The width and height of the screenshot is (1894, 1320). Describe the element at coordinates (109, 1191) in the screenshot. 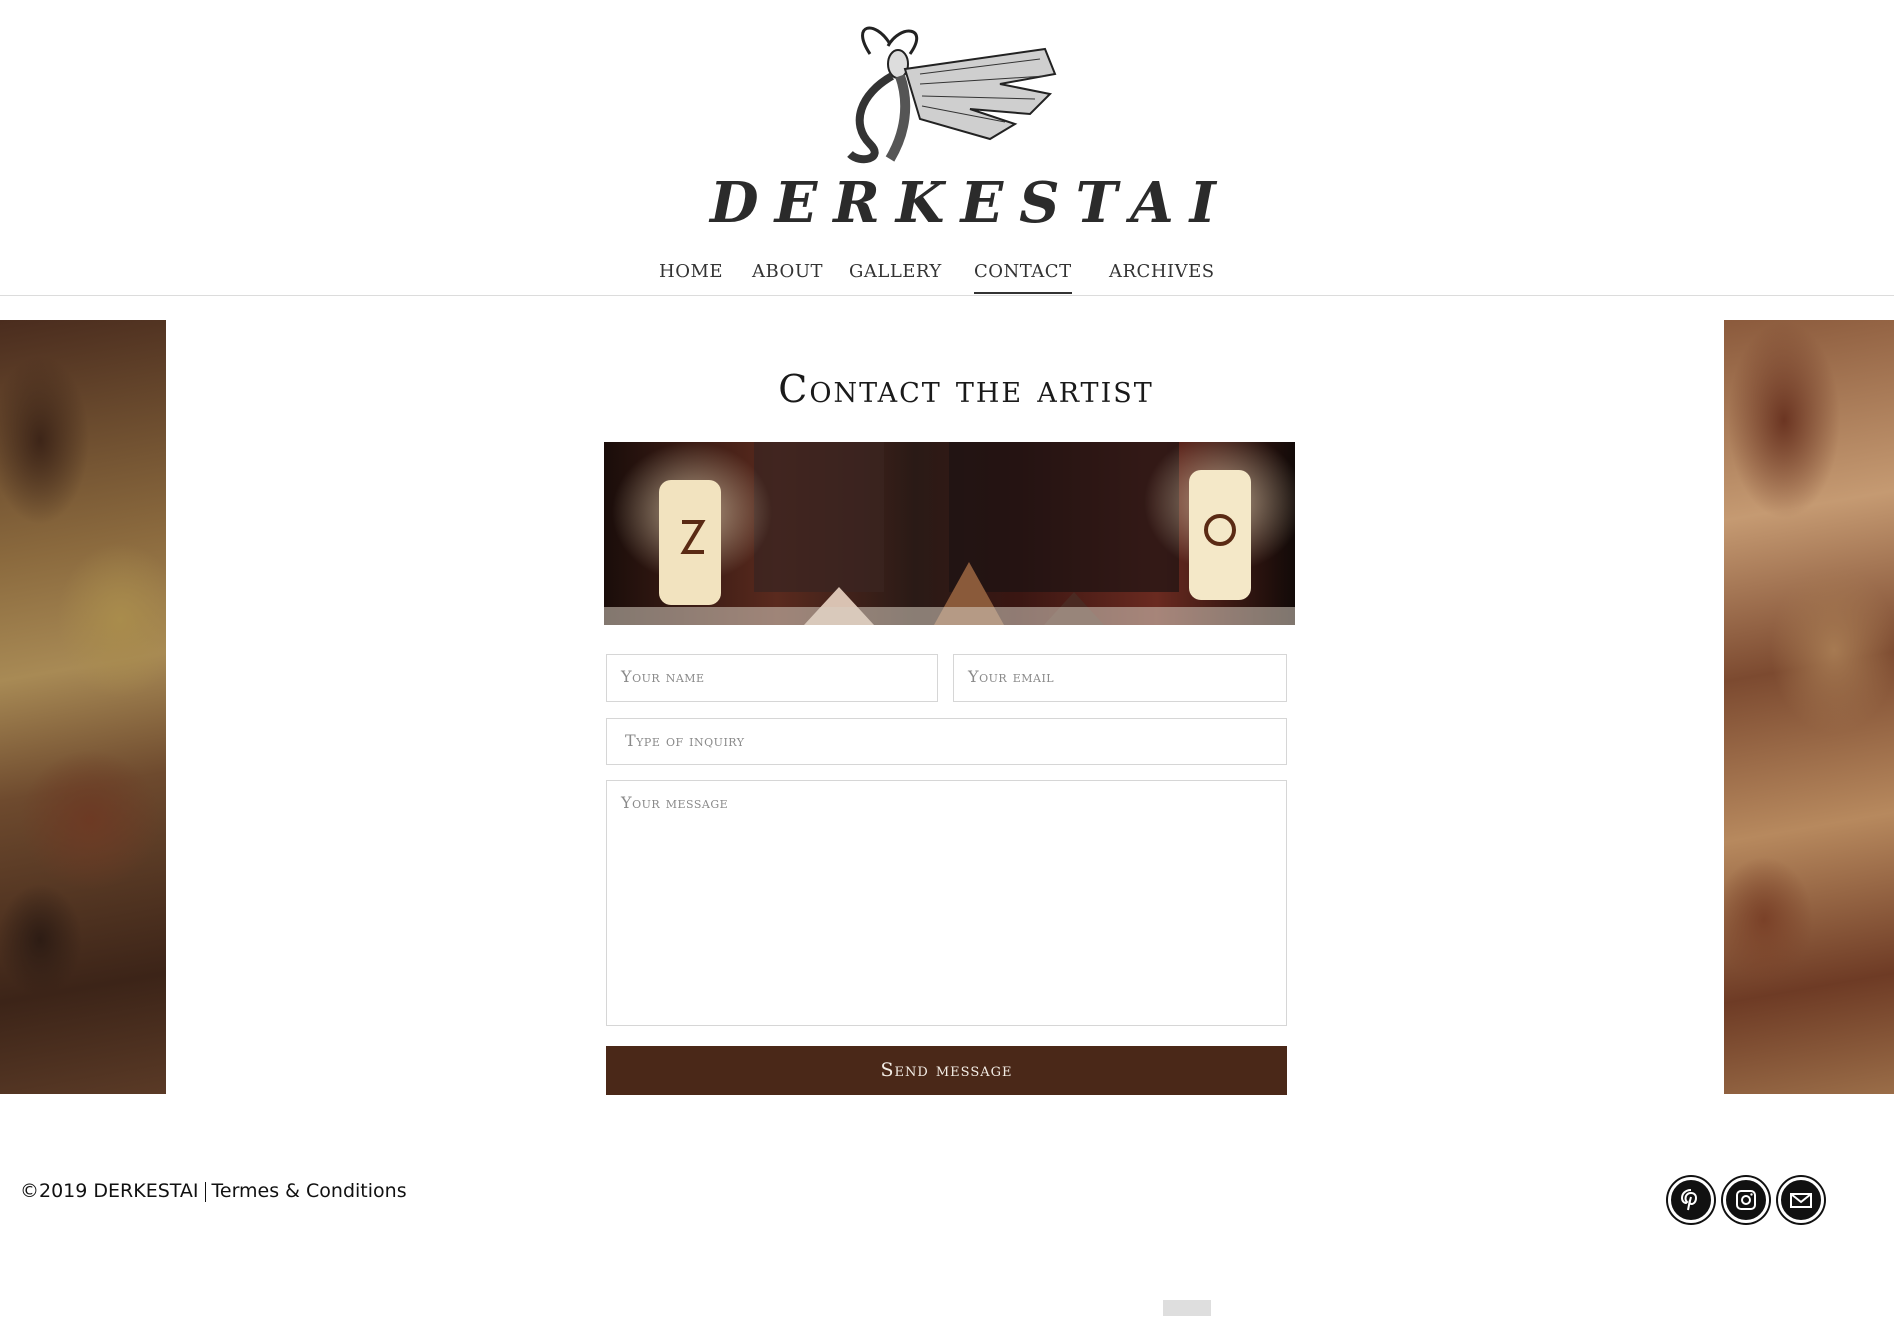

I see `copyright-text: ©2019 DERKESTAI` at that location.